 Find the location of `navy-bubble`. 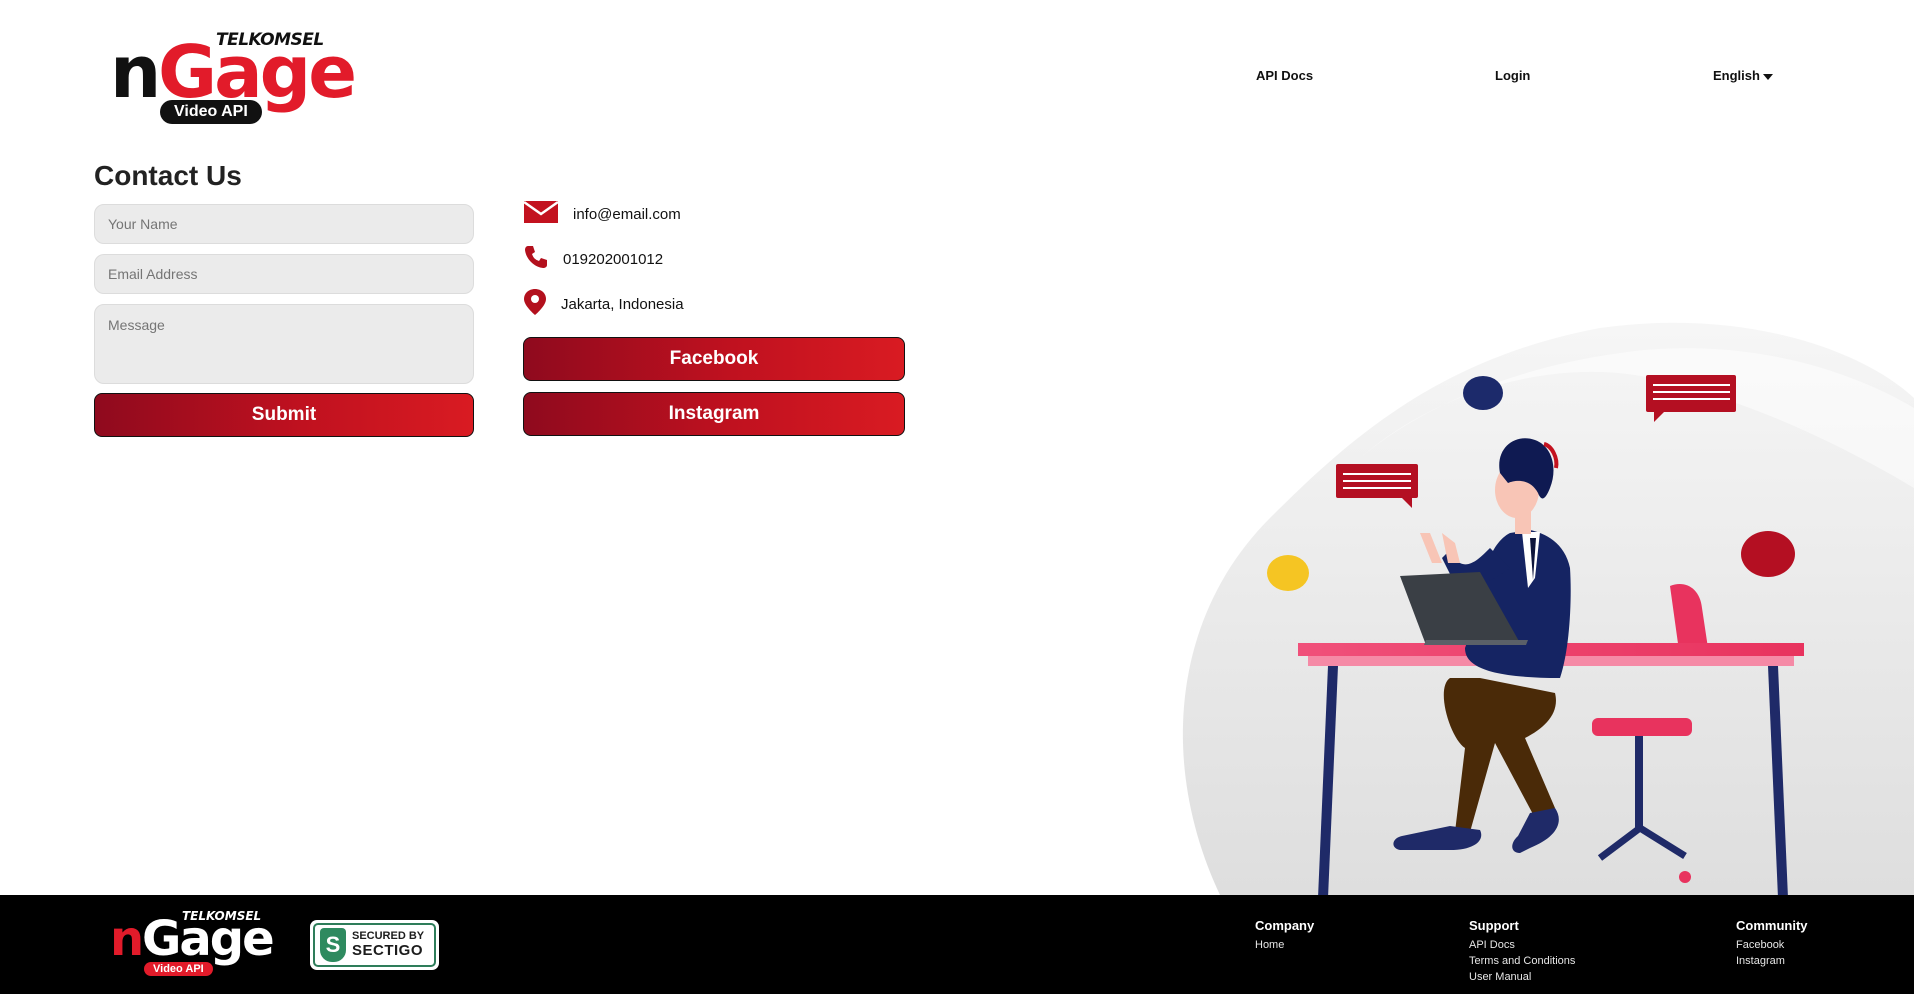

navy-bubble is located at coordinates (1483, 393).